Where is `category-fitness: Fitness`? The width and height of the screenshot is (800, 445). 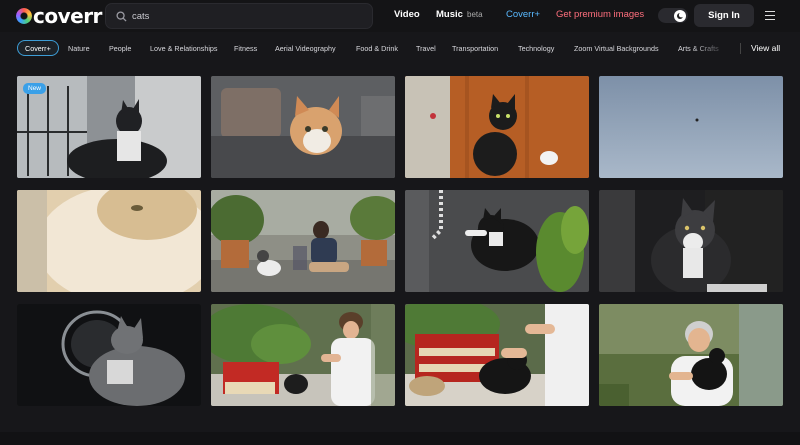 category-fitness: Fitness is located at coordinates (245, 48).